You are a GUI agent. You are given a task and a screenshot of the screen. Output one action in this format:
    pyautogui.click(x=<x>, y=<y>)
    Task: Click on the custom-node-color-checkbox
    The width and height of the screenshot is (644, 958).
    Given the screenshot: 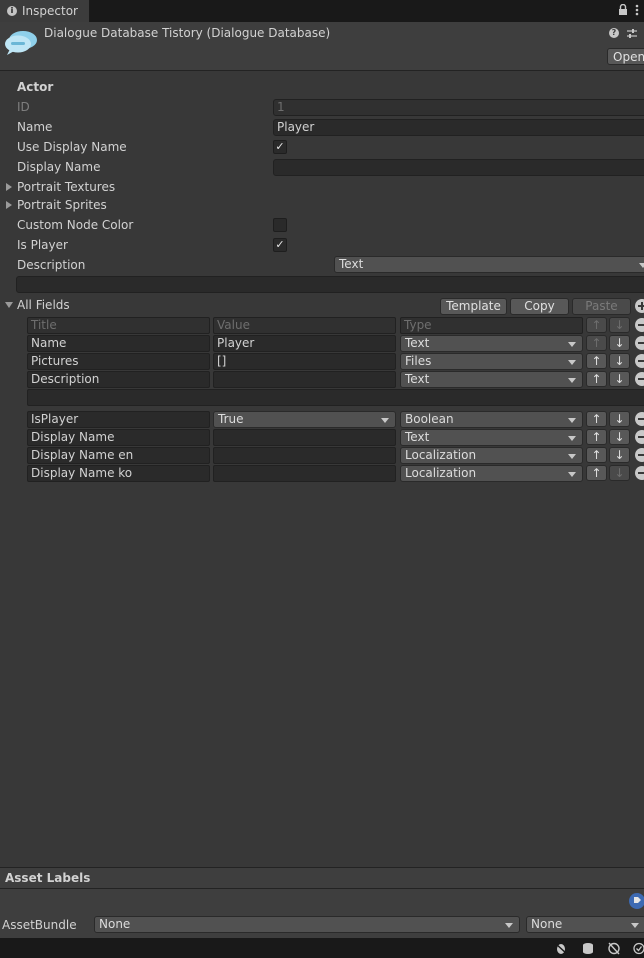 What is the action you would take?
    pyautogui.click(x=280, y=225)
    